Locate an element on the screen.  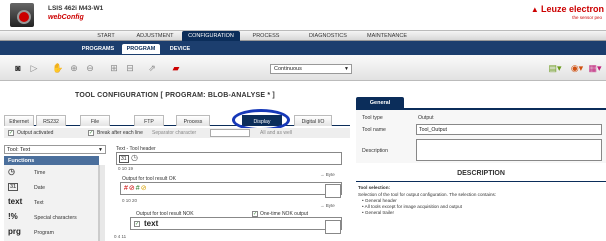
grid-icon: ⊟ is located at coordinates (130, 68).